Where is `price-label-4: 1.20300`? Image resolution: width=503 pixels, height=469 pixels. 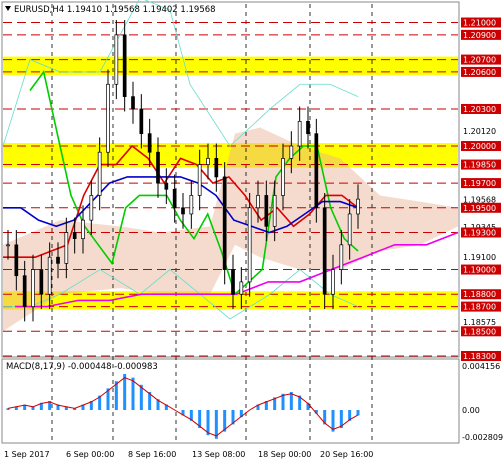 price-label-4: 1.20300 is located at coordinates (479, 109).